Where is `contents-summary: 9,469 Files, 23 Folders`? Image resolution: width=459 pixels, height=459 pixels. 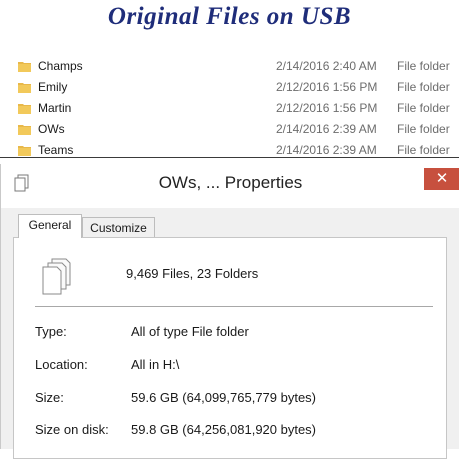
contents-summary: 9,469 Files, 23 Folders is located at coordinates (192, 273).